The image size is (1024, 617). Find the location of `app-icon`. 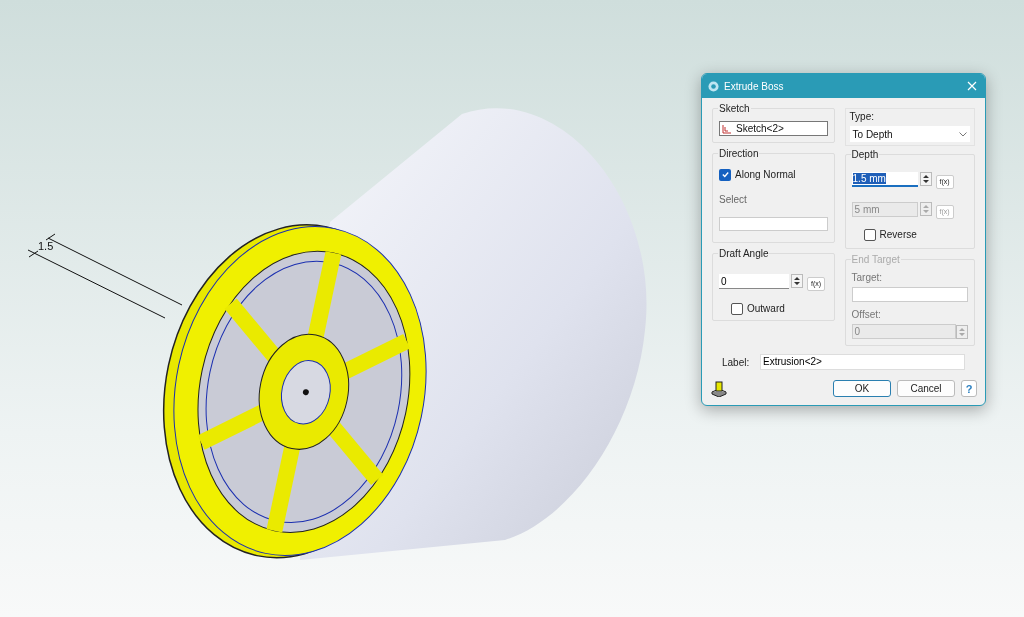

app-icon is located at coordinates (713, 86).